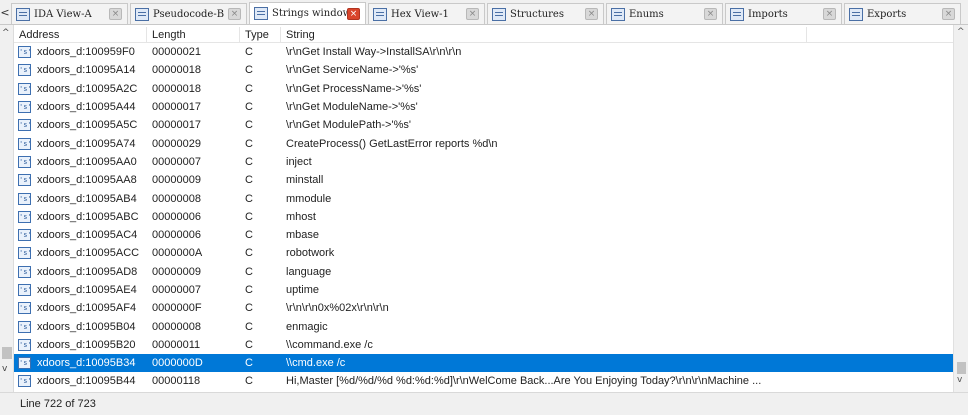  Describe the element at coordinates (961, 368) in the screenshot. I see `scrollbar-thumb` at that location.